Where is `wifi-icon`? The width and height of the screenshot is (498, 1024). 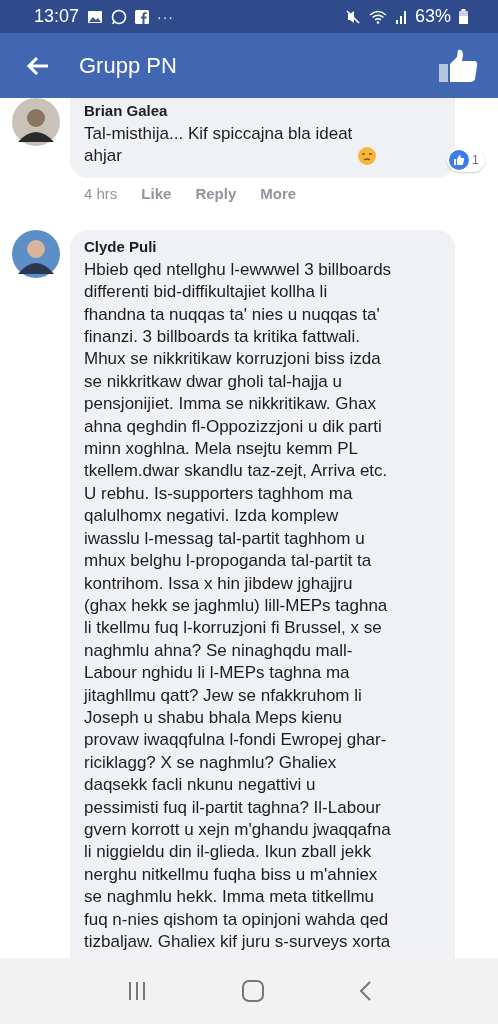
wifi-icon is located at coordinates (377, 16).